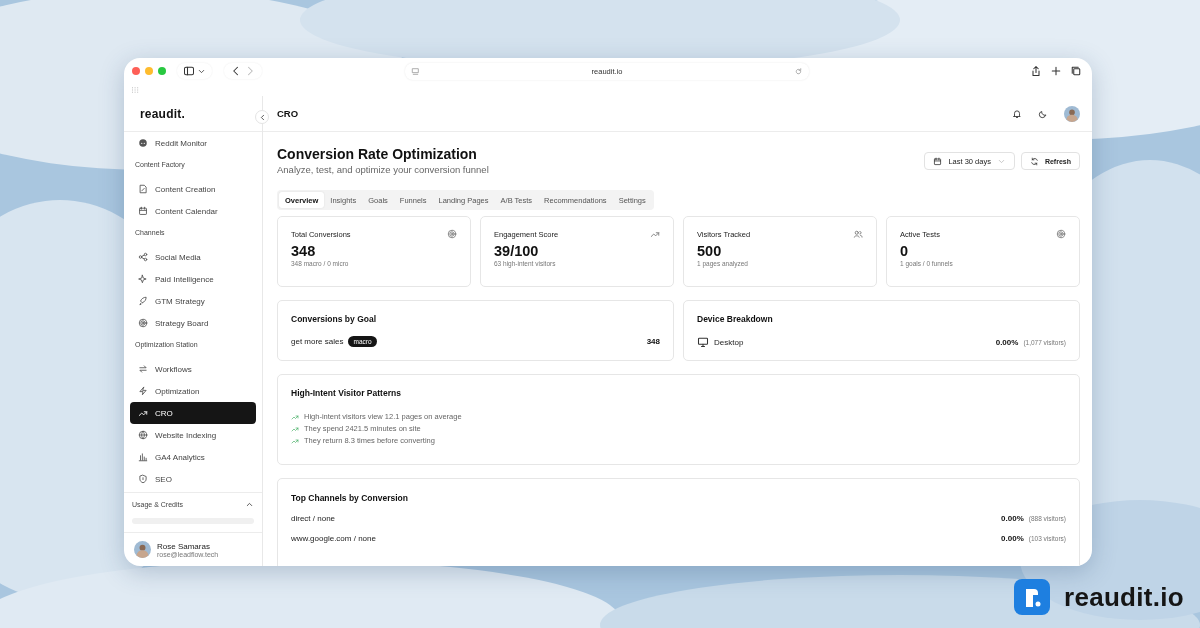 This screenshot has height=628, width=1200. Describe the element at coordinates (350, 498) in the screenshot. I see `card-title: Top Channels by Conversion` at that location.